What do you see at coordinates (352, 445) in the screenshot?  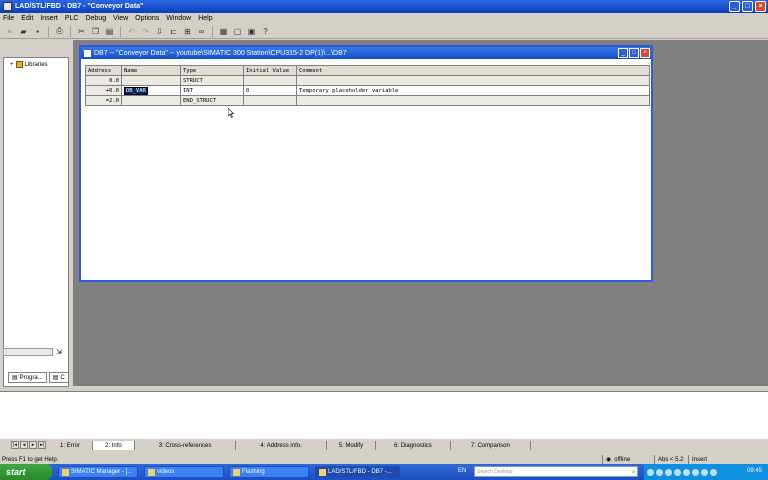 I see `tab-modify: 5: Modify` at bounding box center [352, 445].